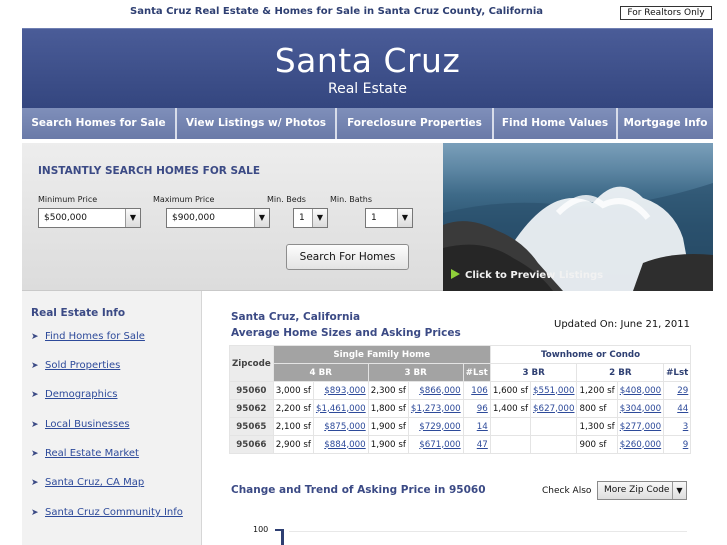 The width and height of the screenshot is (727, 545). Describe the element at coordinates (310, 218) in the screenshot. I see `min-beds-select: 1 ▼` at that location.